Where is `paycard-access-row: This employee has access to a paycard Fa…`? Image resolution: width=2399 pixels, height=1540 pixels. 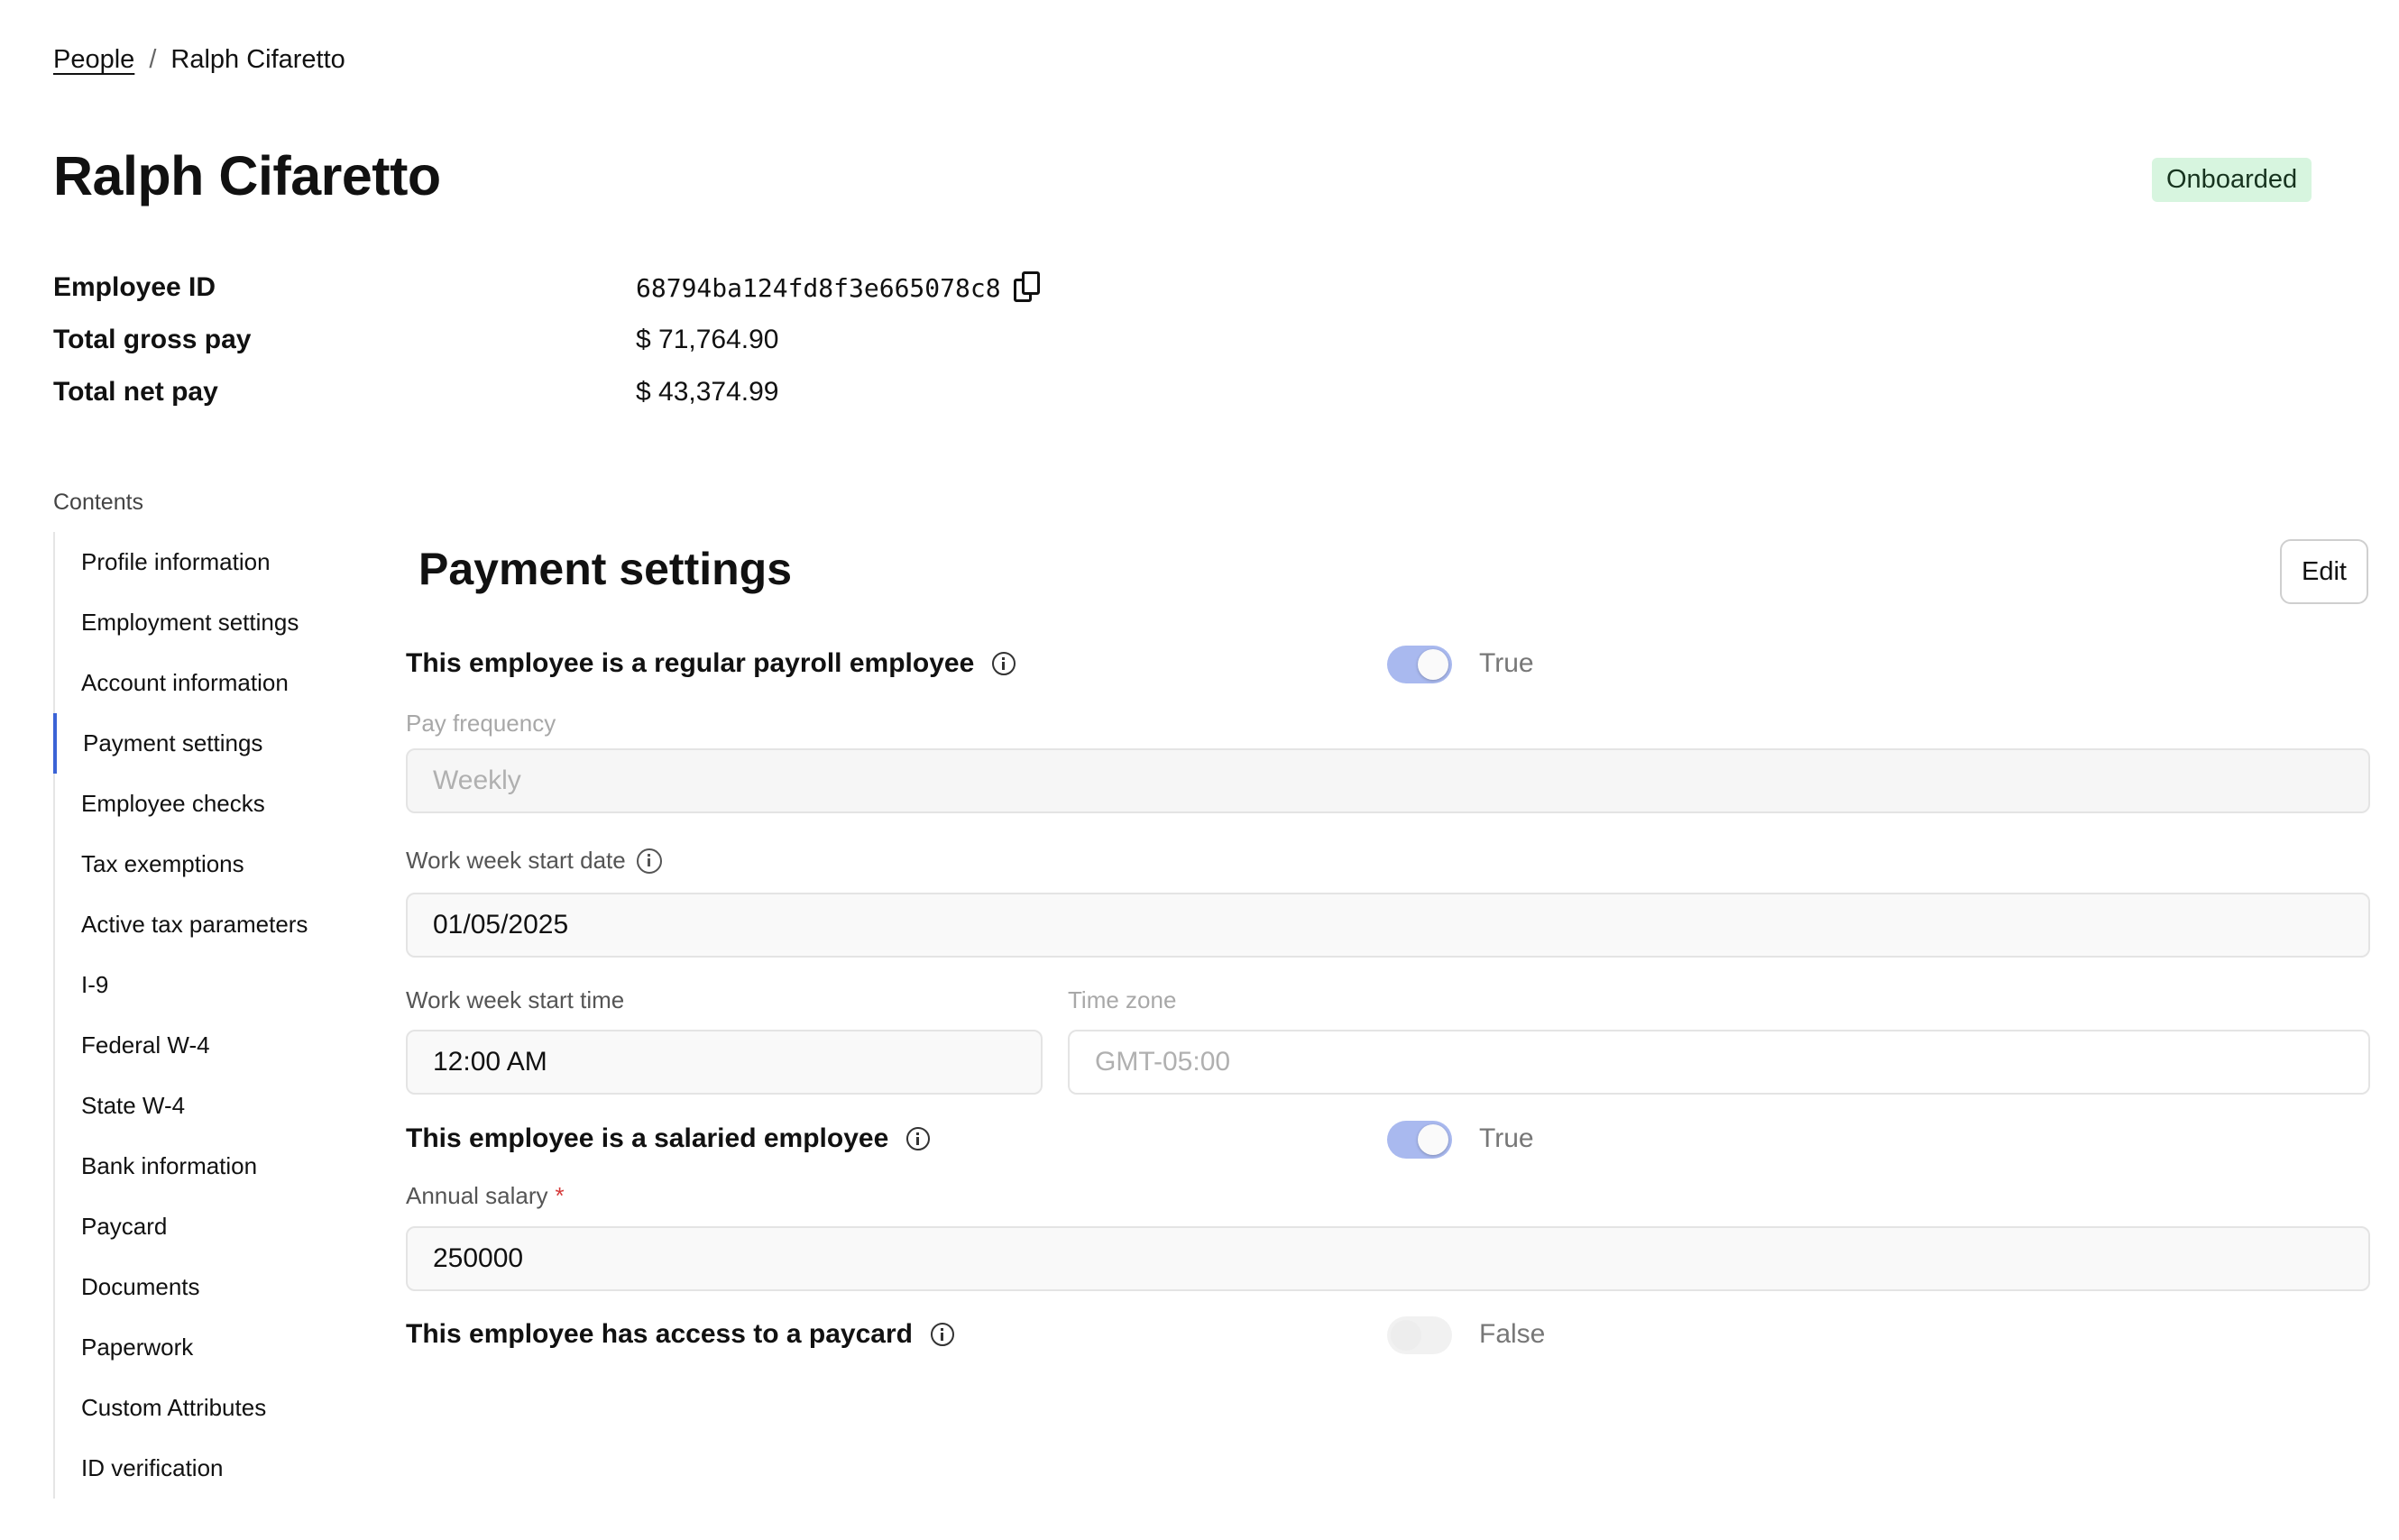 paycard-access-row: This employee has access to a paycard Fa… is located at coordinates (992, 1335).